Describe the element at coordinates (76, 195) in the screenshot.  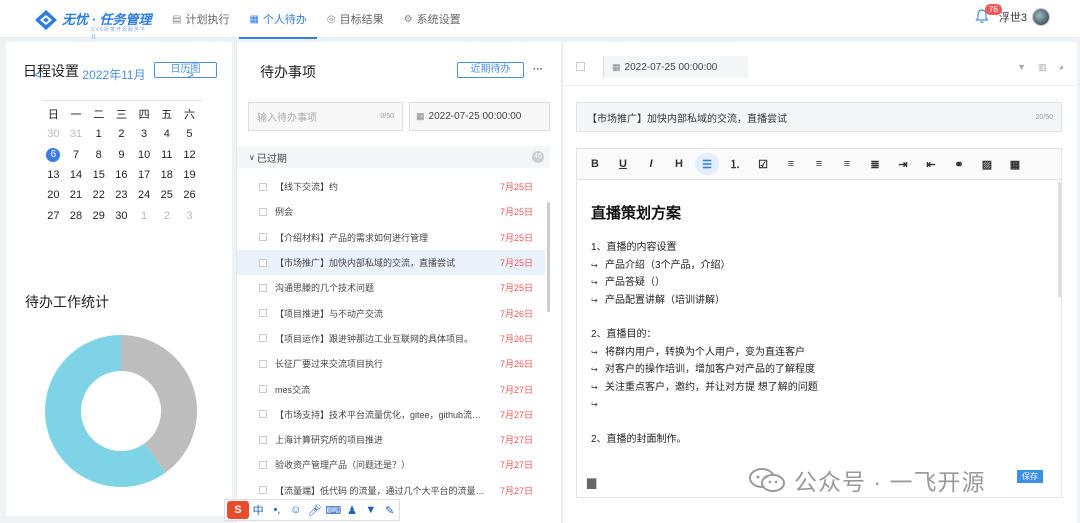
I see `calendar-day: 21` at that location.